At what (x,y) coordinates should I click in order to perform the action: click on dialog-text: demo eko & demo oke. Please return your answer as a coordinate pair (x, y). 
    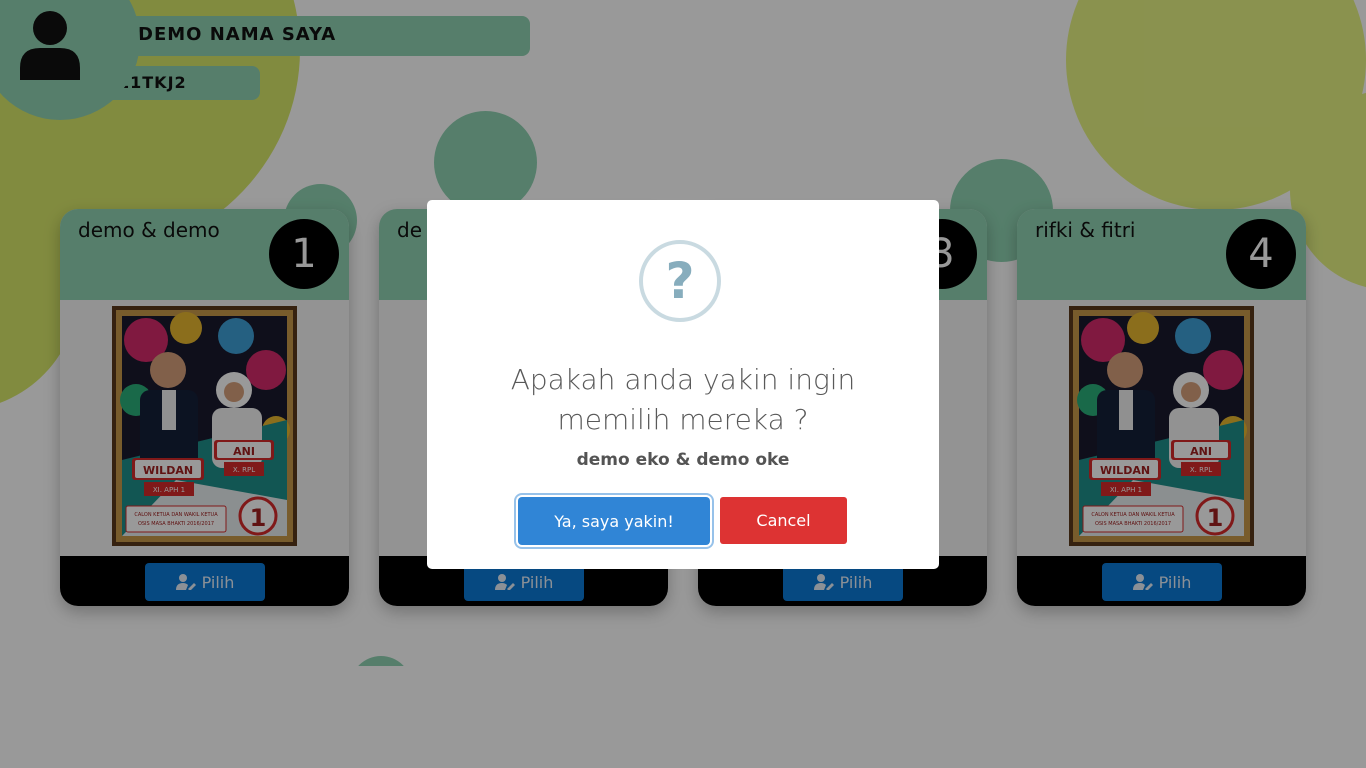
    Looking at the image, I should click on (683, 460).